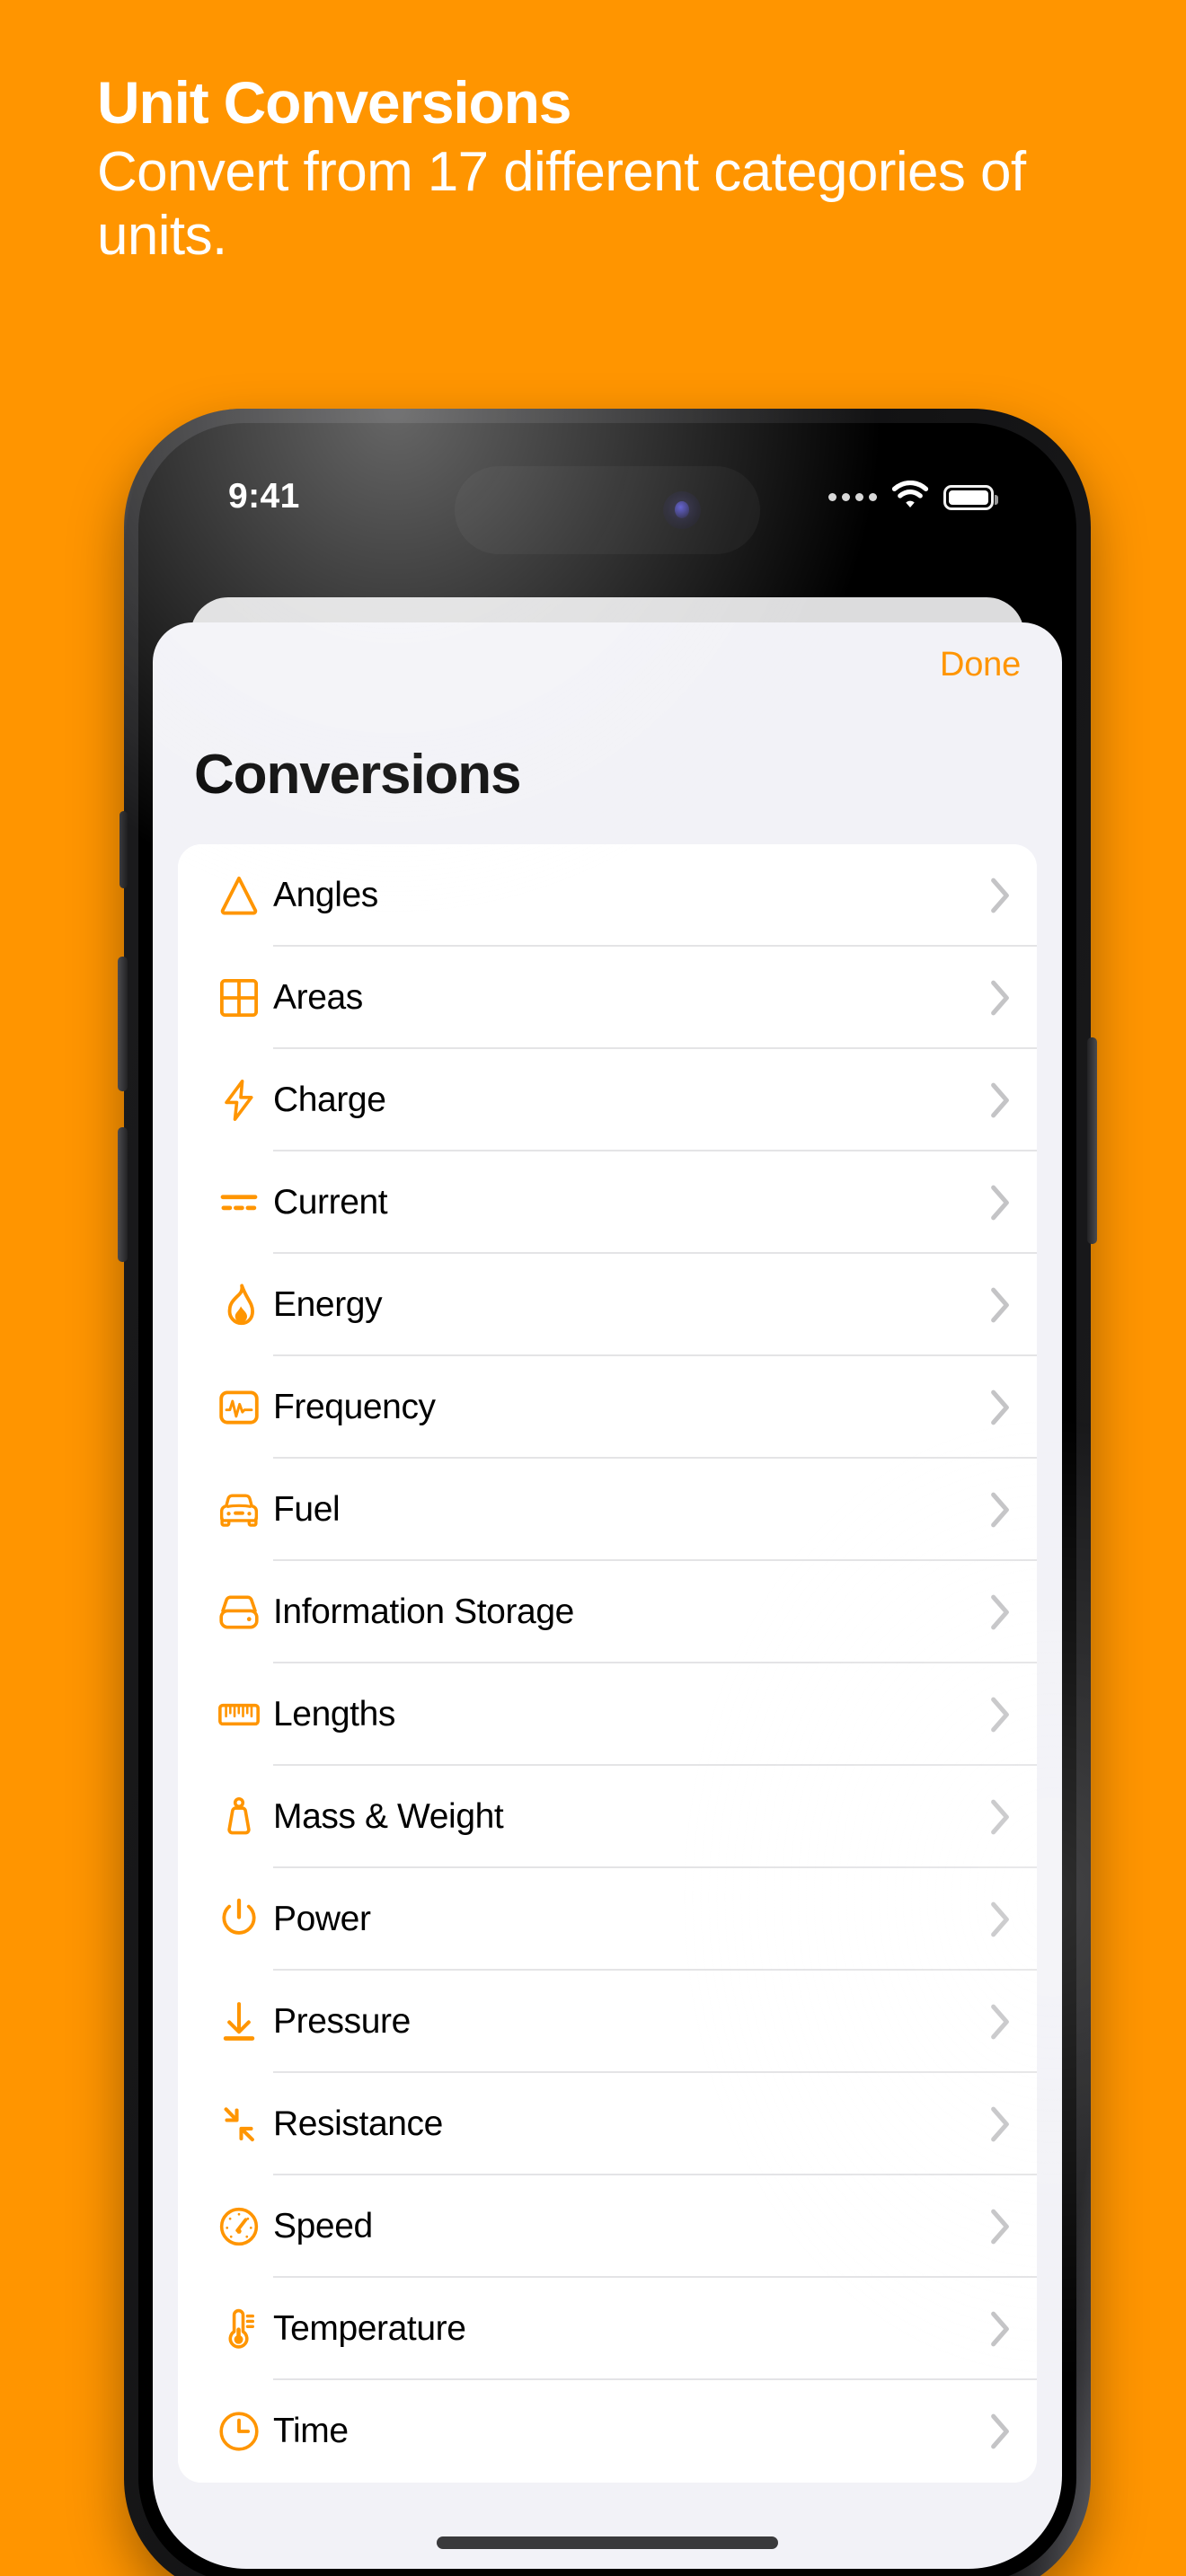 The width and height of the screenshot is (1186, 2576). Describe the element at coordinates (655, 1202) in the screenshot. I see `list-item-body: Current` at that location.